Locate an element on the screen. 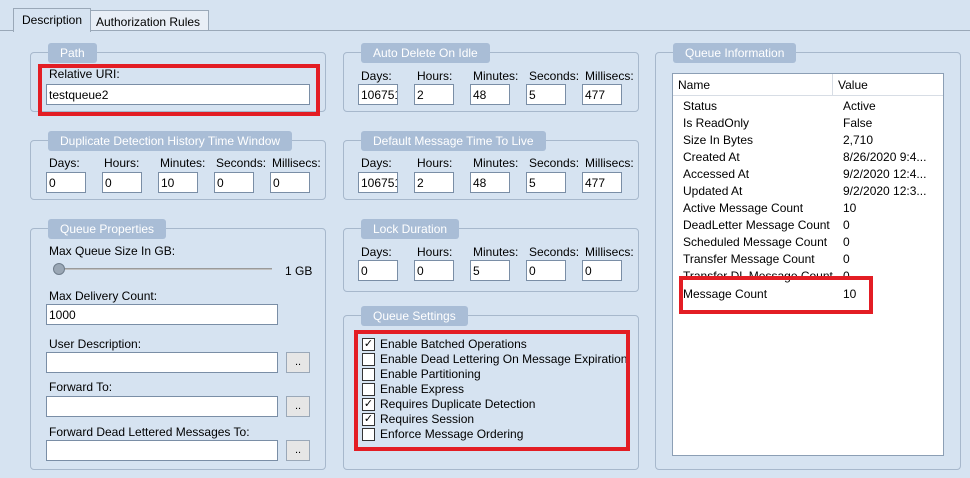  dd-minutes-input: 10 is located at coordinates (178, 182).